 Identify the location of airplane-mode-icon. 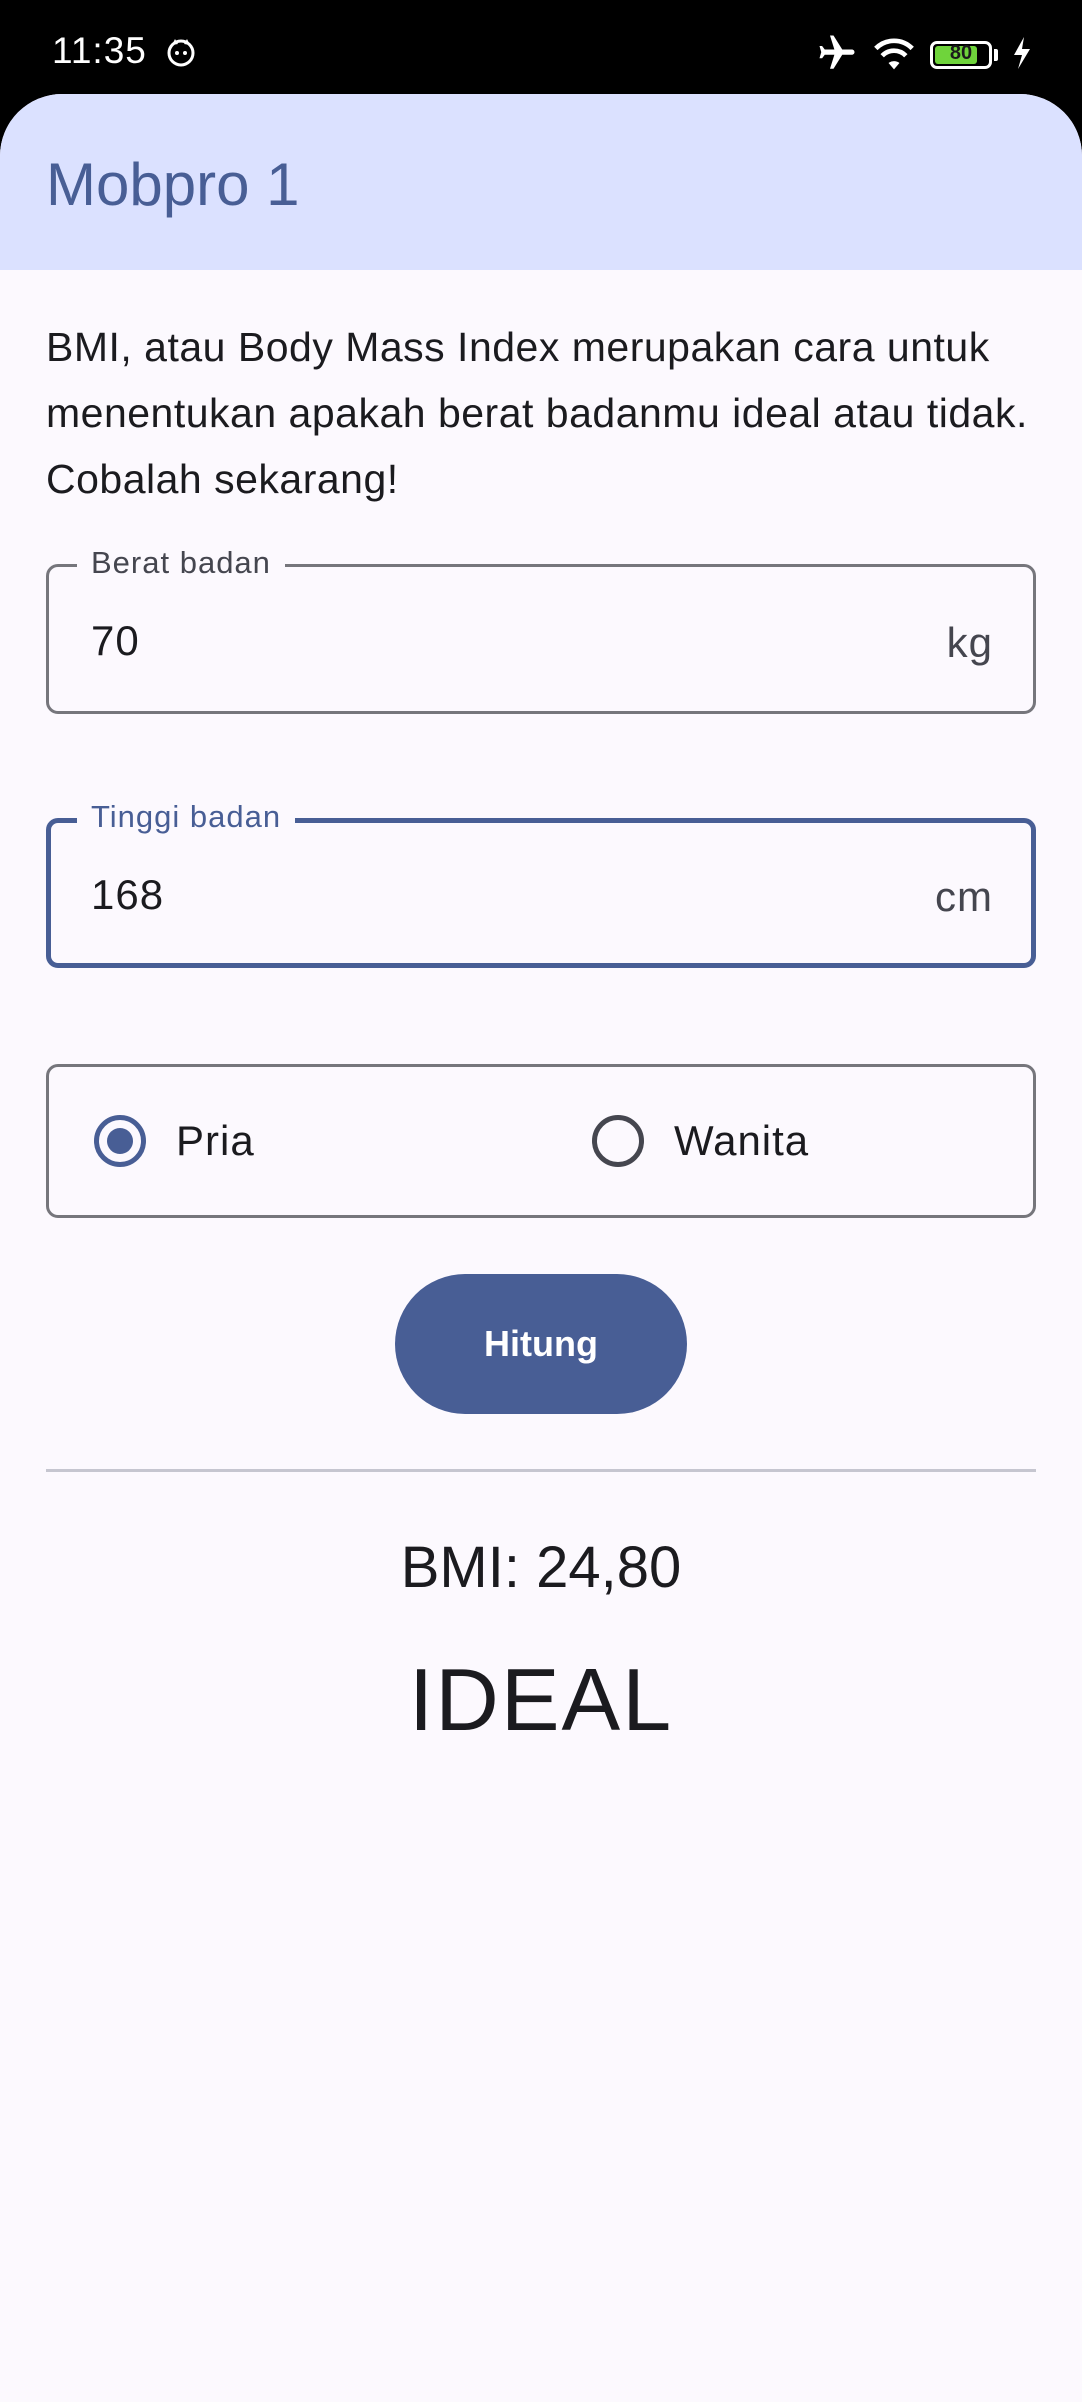
(837, 55).